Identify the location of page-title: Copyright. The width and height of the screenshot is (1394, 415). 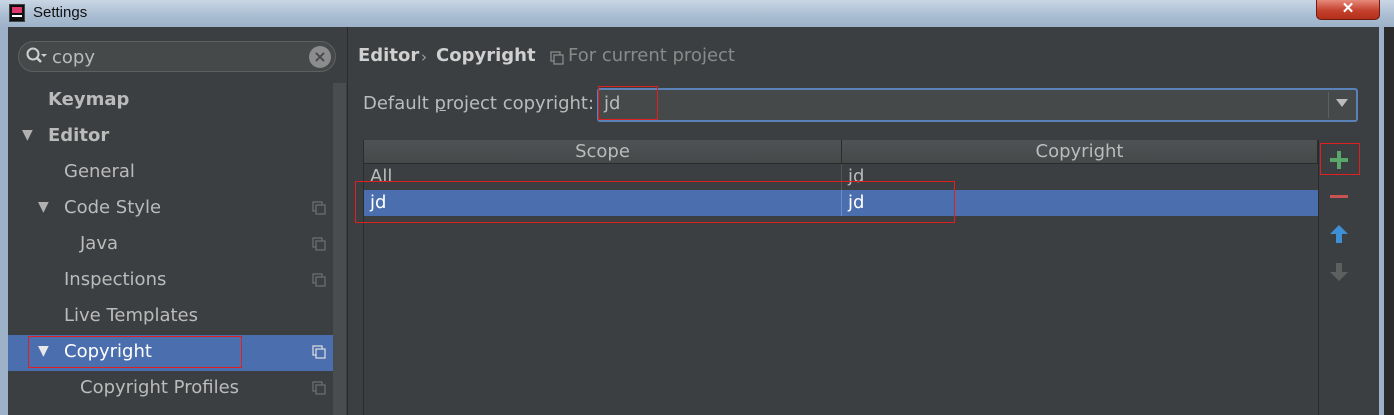
(486, 55).